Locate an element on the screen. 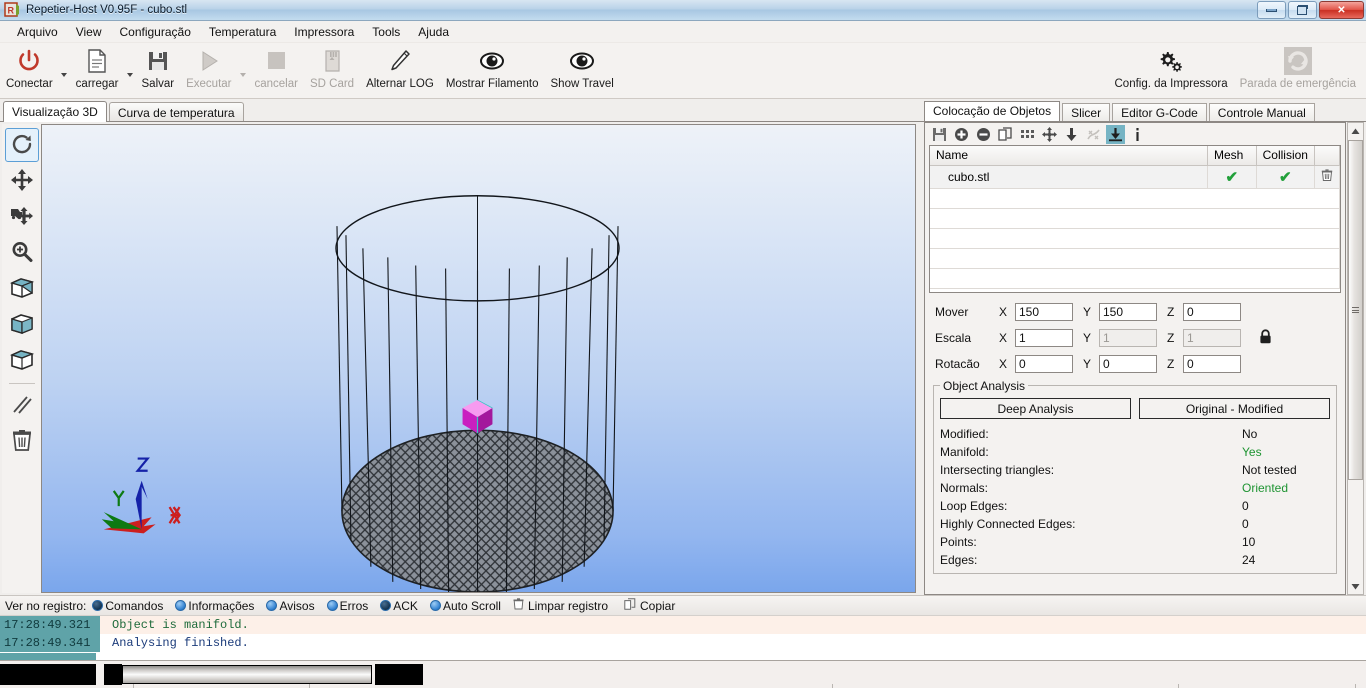  log-filter-comandos: Comandos is located at coordinates (127, 606).